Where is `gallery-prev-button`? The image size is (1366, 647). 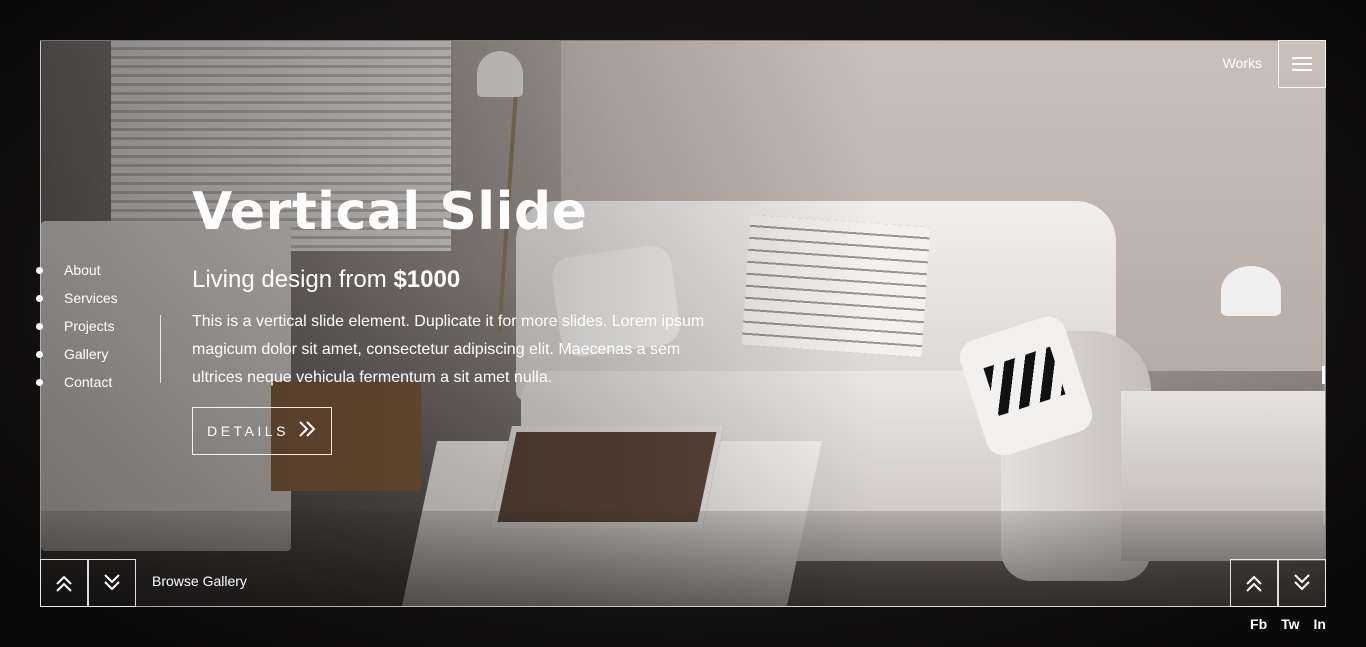
gallery-prev-button is located at coordinates (64, 583).